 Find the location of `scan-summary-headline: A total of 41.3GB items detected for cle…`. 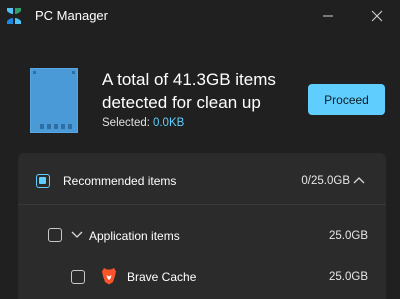

scan-summary-headline: A total of 41.3GB items detected for cle… is located at coordinates (189, 91).